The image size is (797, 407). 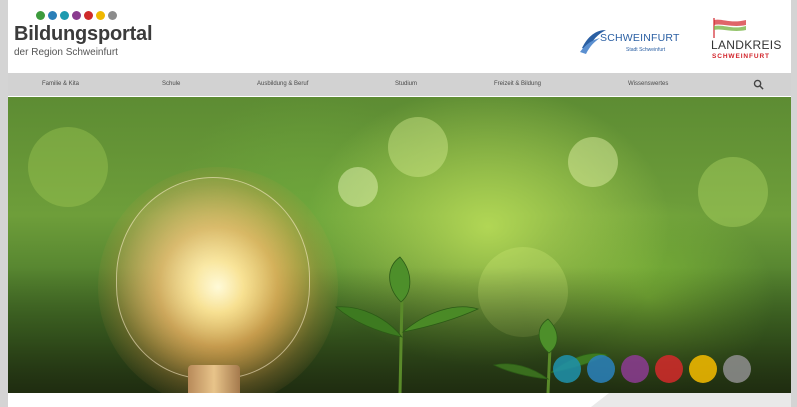 What do you see at coordinates (640, 38) in the screenshot?
I see `schweinfurt-logo-text: SCHWEINFURT` at bounding box center [640, 38].